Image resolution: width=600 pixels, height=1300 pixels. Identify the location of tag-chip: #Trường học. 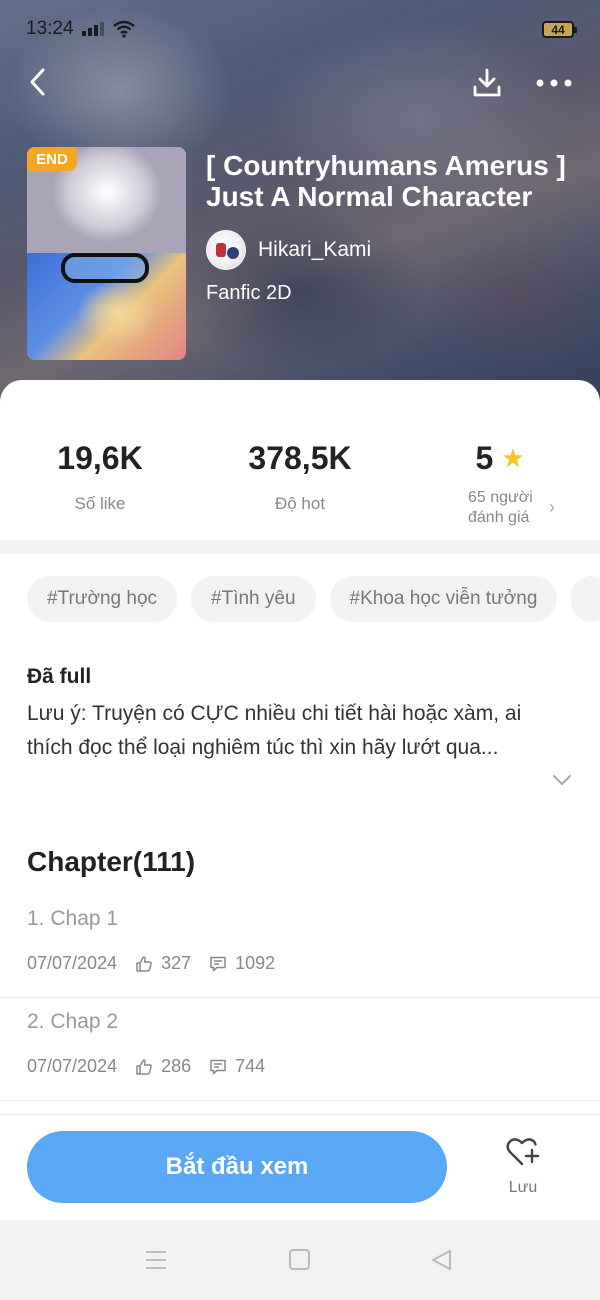
(102, 599).